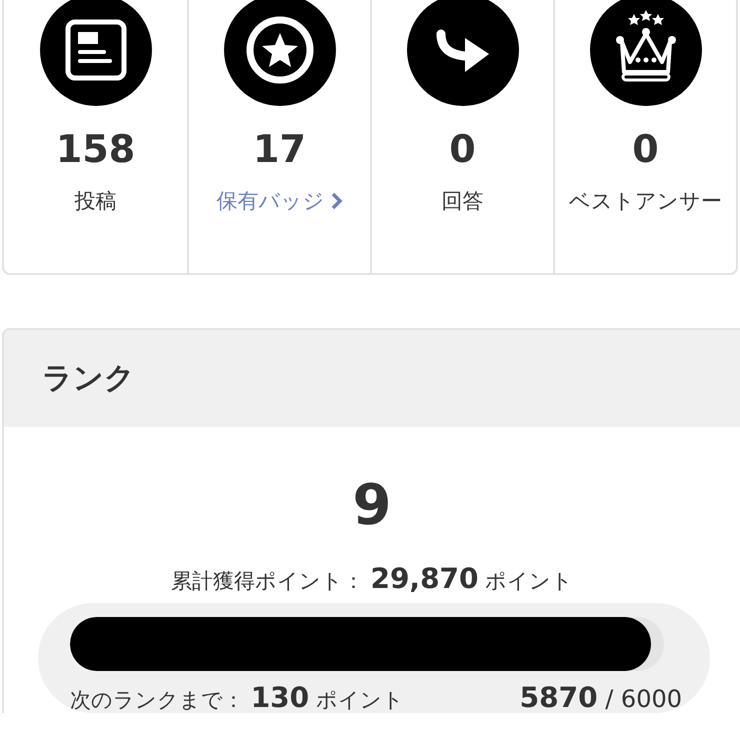 This screenshot has width=740, height=740. What do you see at coordinates (463, 201) in the screenshot?
I see `stat-label: 回答` at bounding box center [463, 201].